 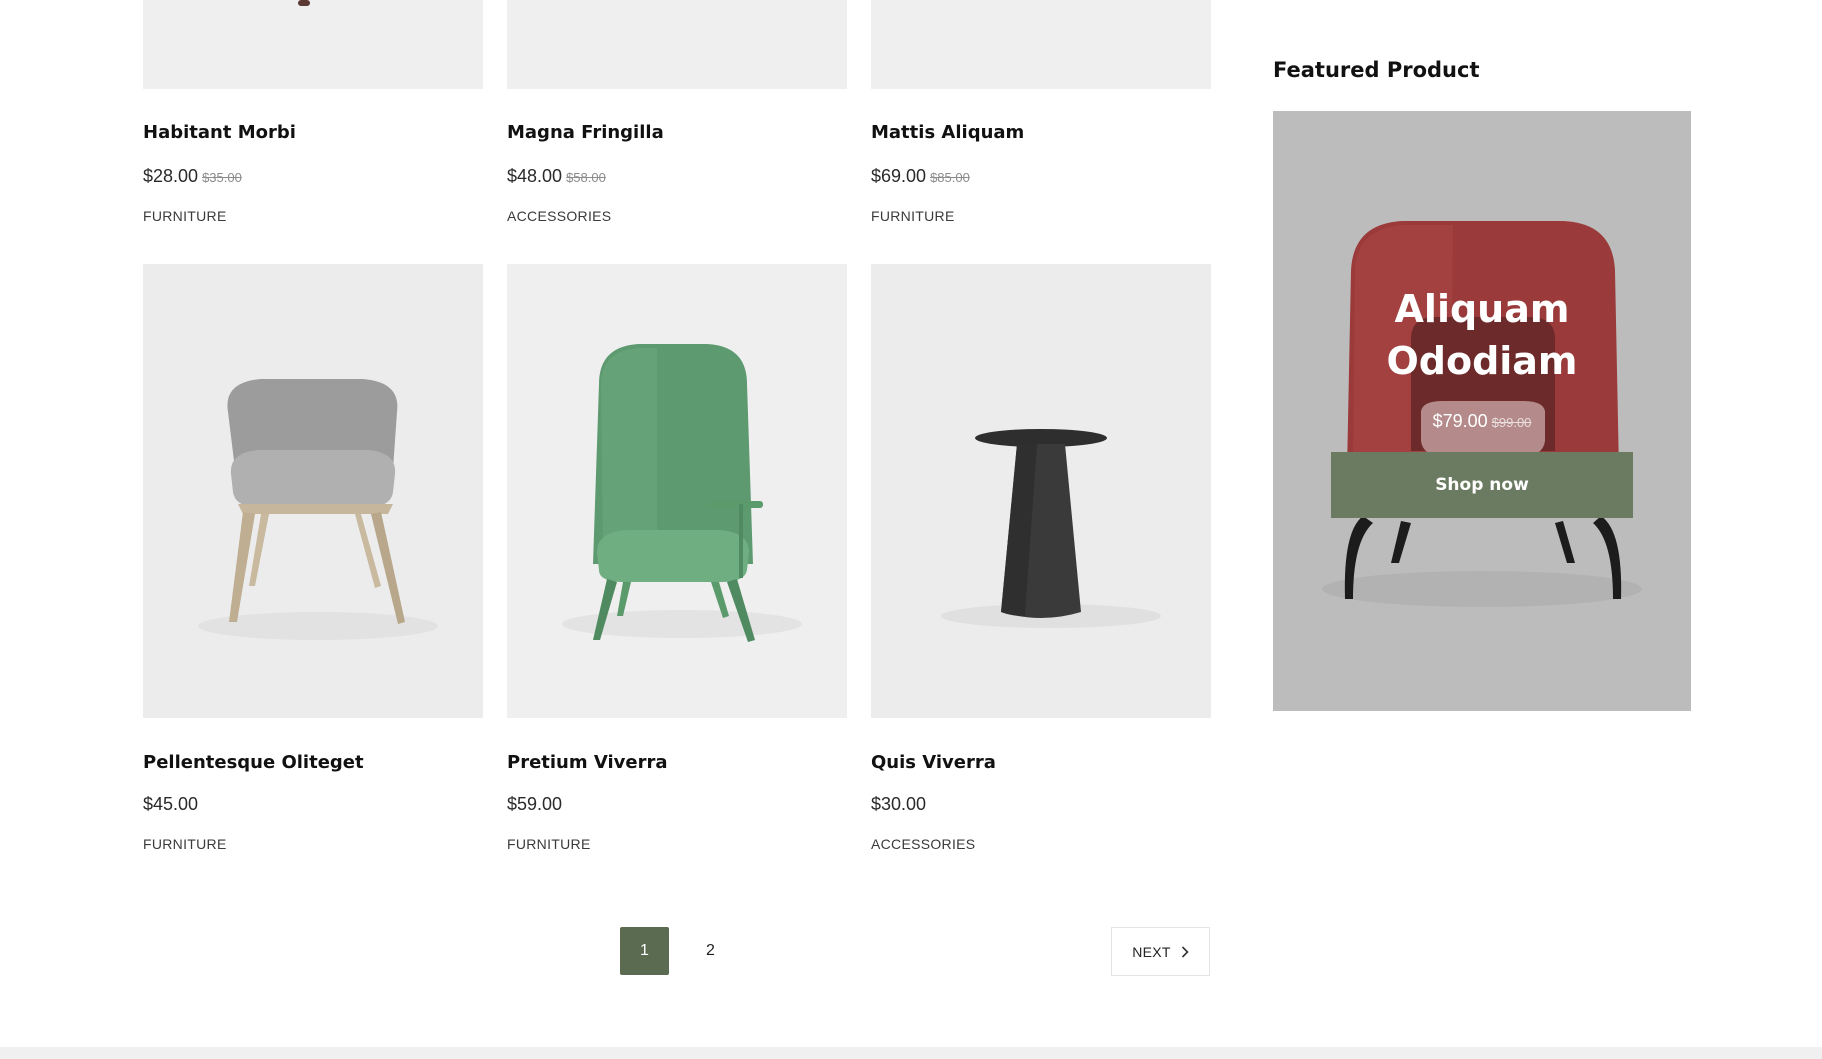 I want to click on page-1-button: 1, so click(x=644, y=951).